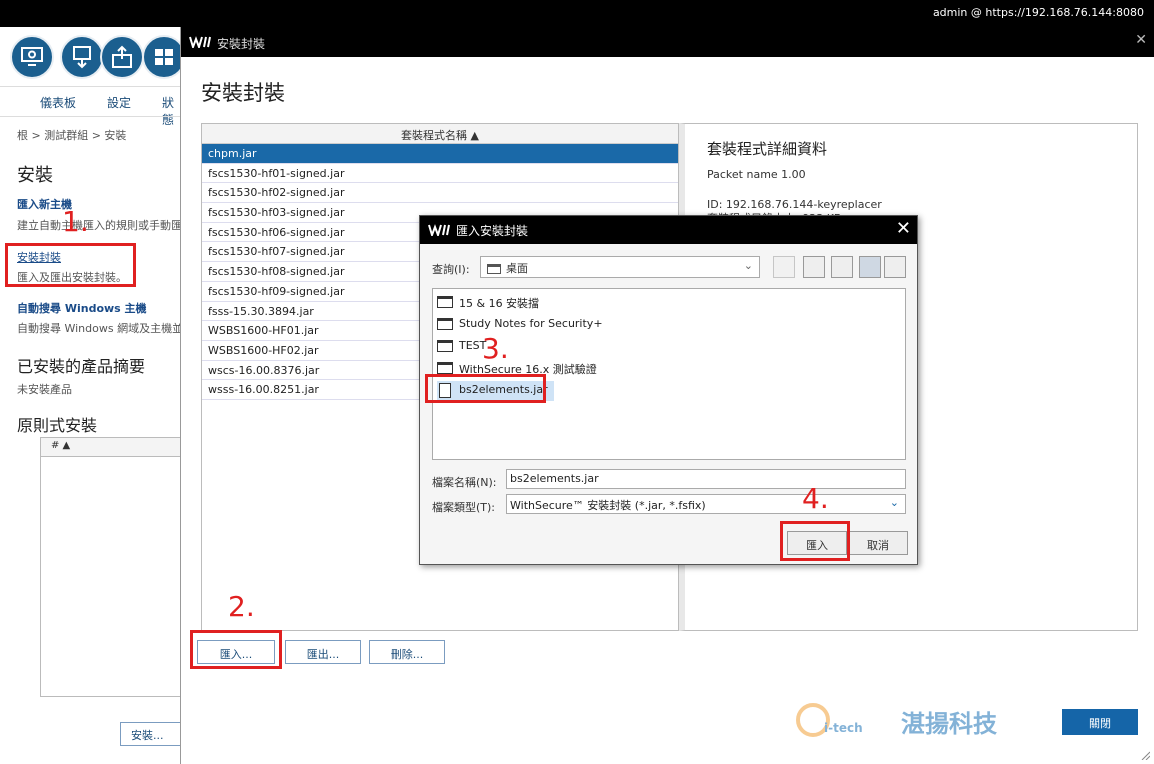  What do you see at coordinates (577, 13) in the screenshot?
I see `top-bar: admin @ https://192.168.76.144:8080` at bounding box center [577, 13].